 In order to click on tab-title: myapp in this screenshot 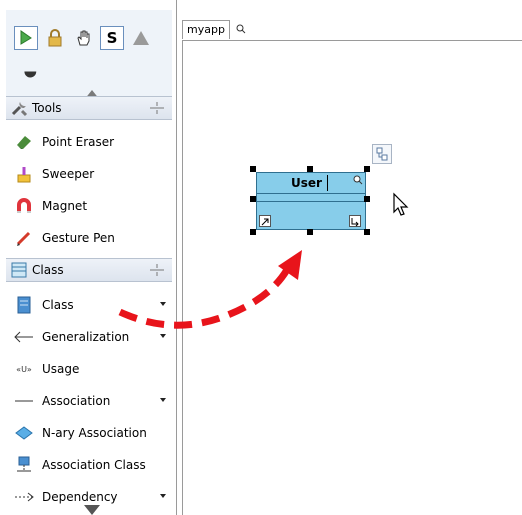, I will do `click(206, 29)`.